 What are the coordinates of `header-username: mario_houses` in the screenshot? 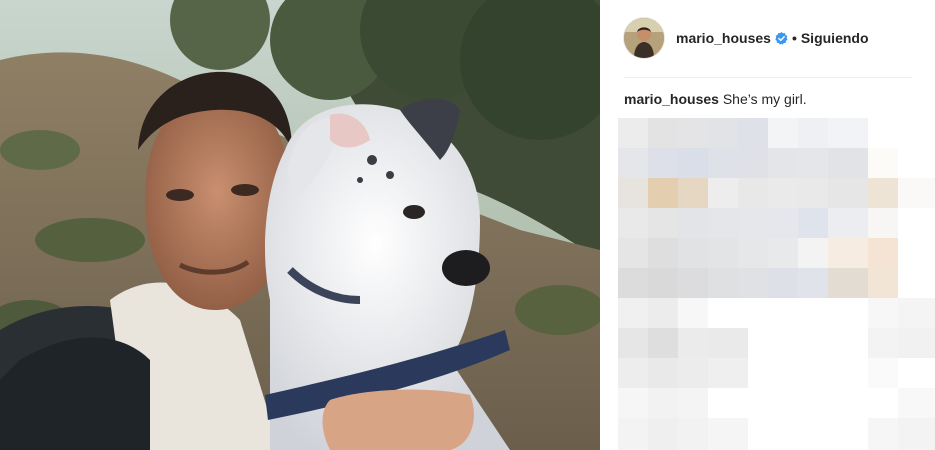 It's located at (723, 38).